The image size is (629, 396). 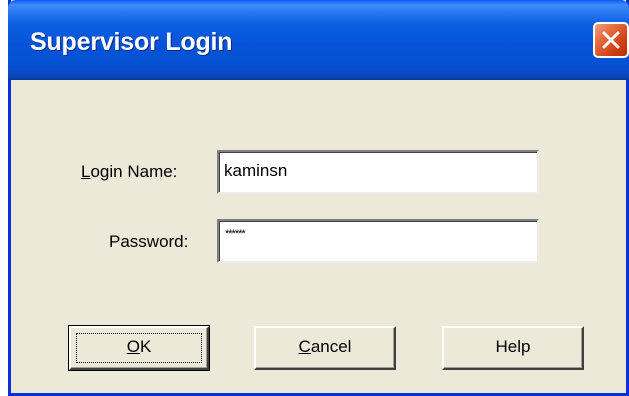 I want to click on login-name-value: kaminsn, so click(x=256, y=170).